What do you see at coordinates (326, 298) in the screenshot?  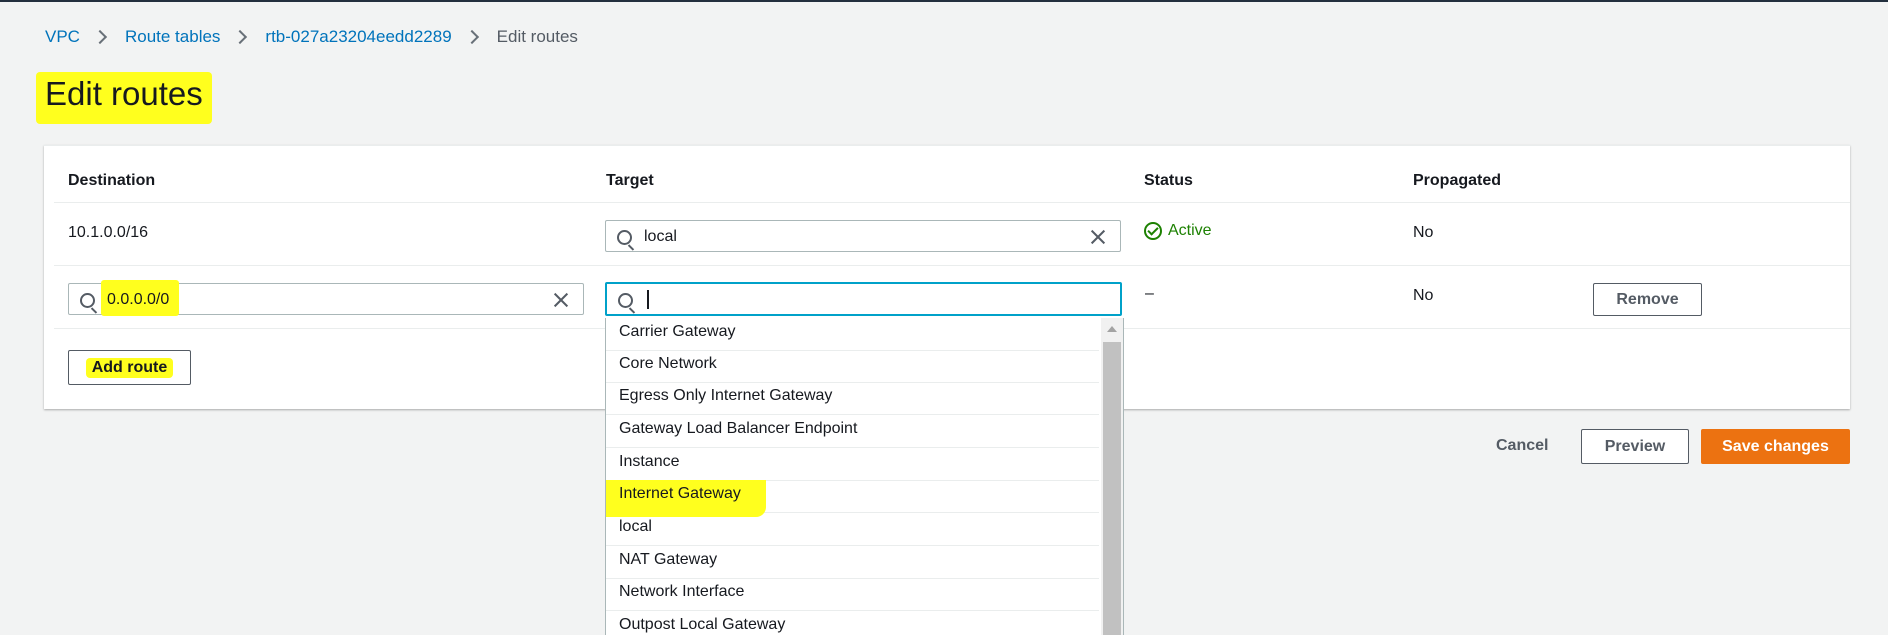 I see `destination-field: 0.0.0.0/0` at bounding box center [326, 298].